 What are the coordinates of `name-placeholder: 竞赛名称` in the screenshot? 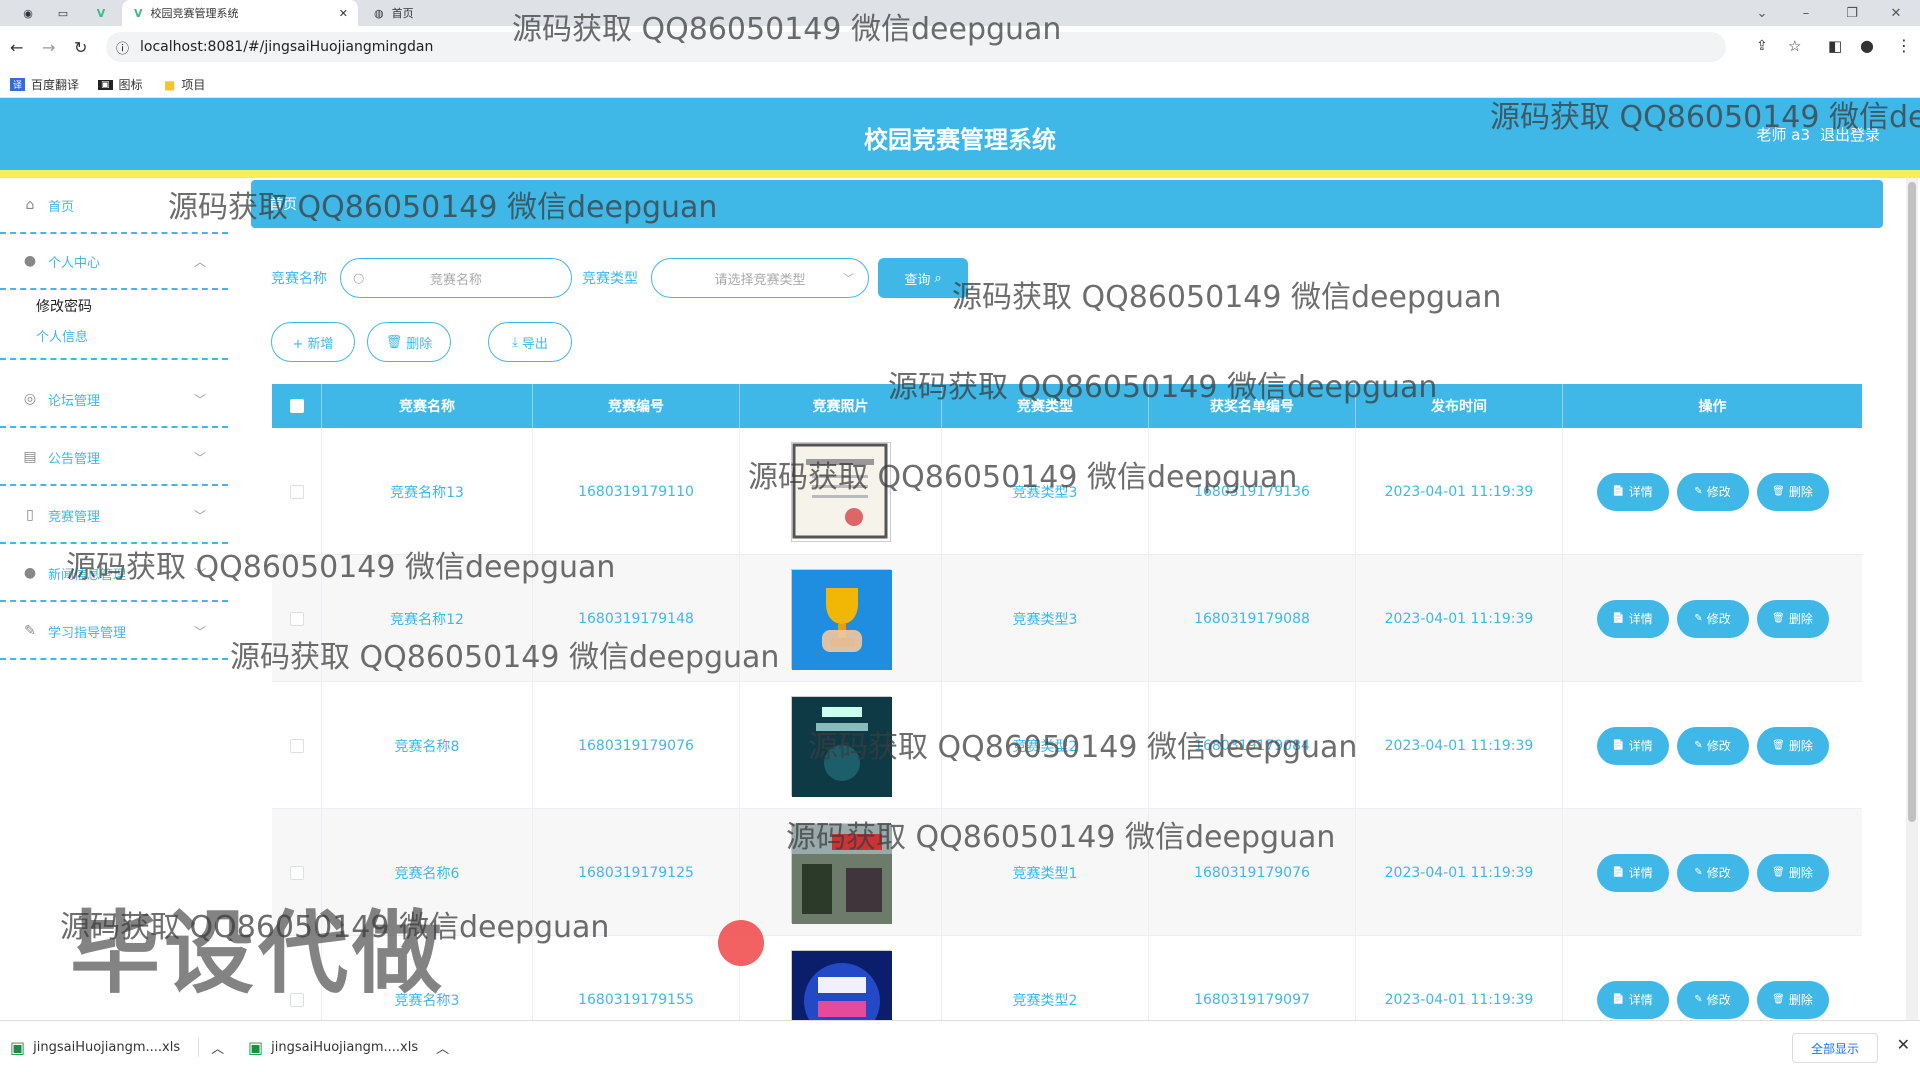 It's located at (455, 280).